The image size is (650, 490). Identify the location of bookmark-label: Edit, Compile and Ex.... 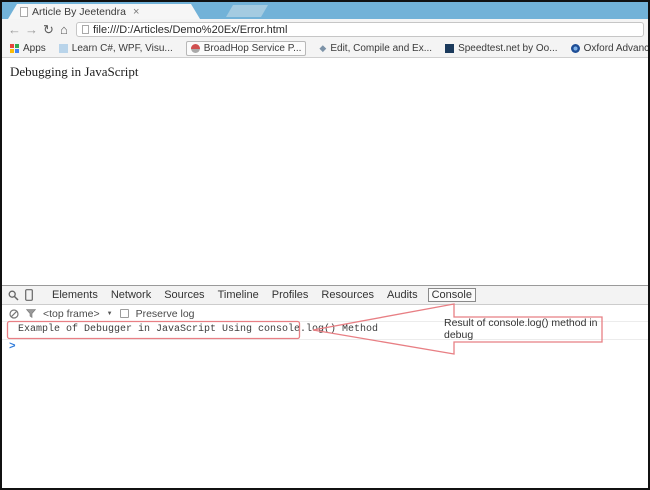
(381, 48).